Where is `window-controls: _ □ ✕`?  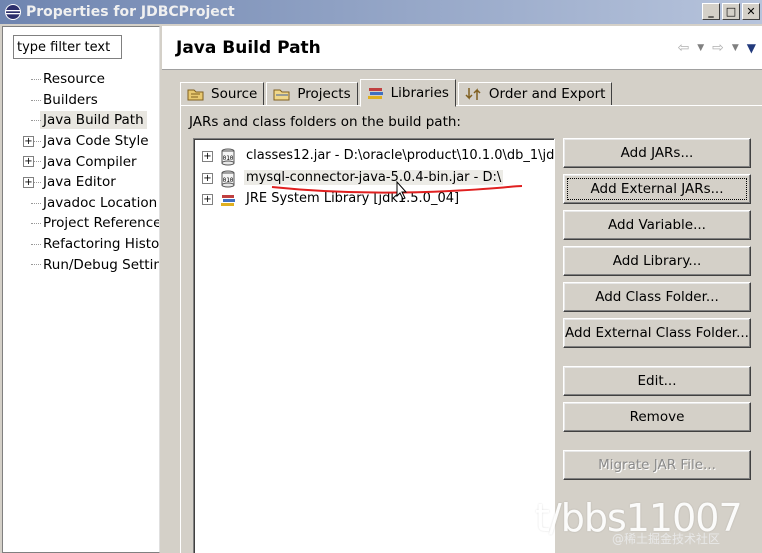 window-controls: _ □ ✕ is located at coordinates (731, 11).